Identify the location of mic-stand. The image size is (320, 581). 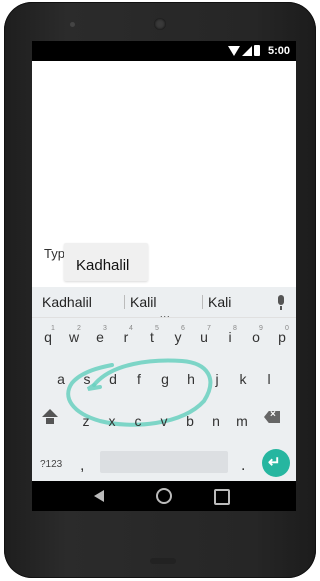
(281, 308).